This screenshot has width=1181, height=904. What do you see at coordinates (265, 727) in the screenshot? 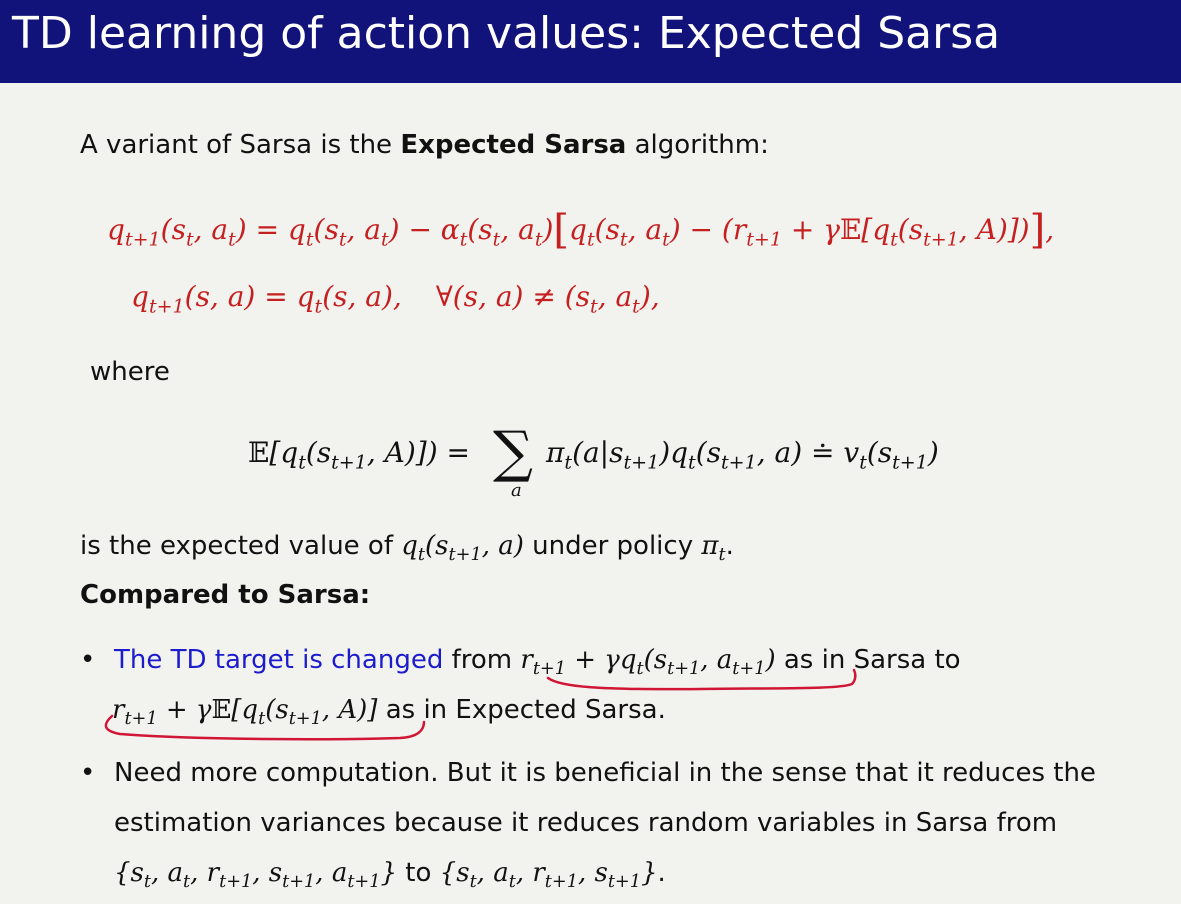
I see `underline-expected-target` at bounding box center [265, 727].